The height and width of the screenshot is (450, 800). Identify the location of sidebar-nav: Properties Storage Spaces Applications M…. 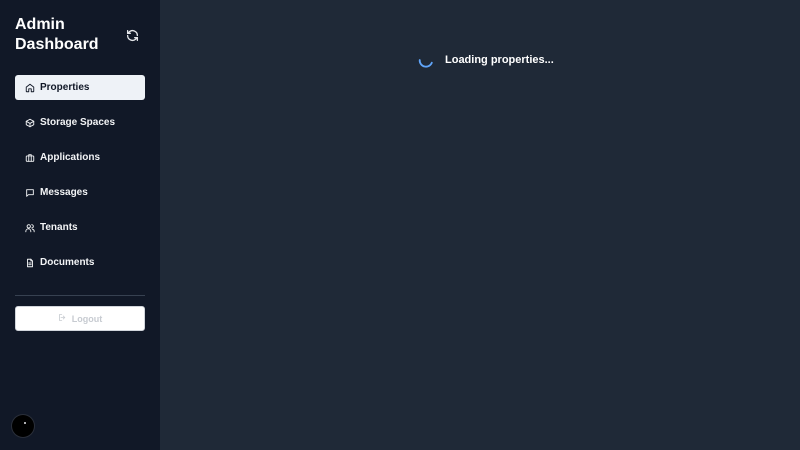
(80, 180).